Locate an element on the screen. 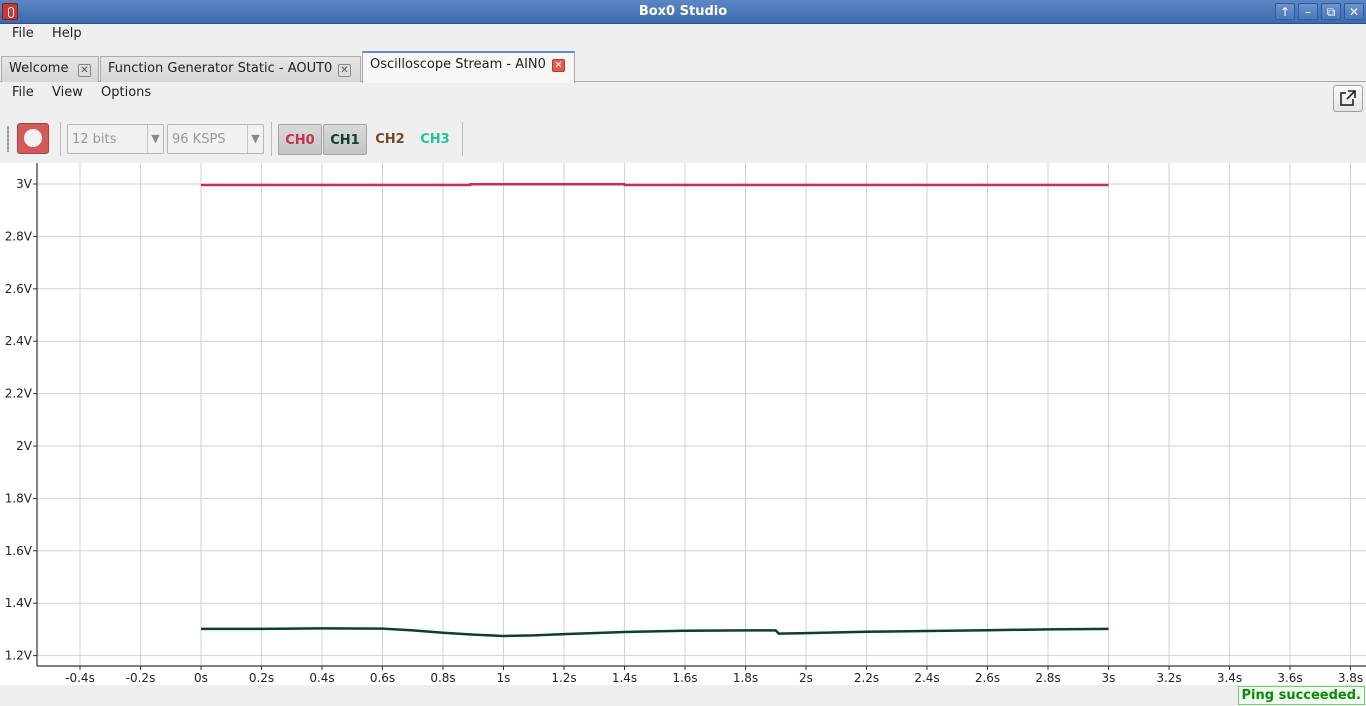 The width and height of the screenshot is (1366, 706). tab-label: Oscilloscope Stream - AIN0 is located at coordinates (458, 64).